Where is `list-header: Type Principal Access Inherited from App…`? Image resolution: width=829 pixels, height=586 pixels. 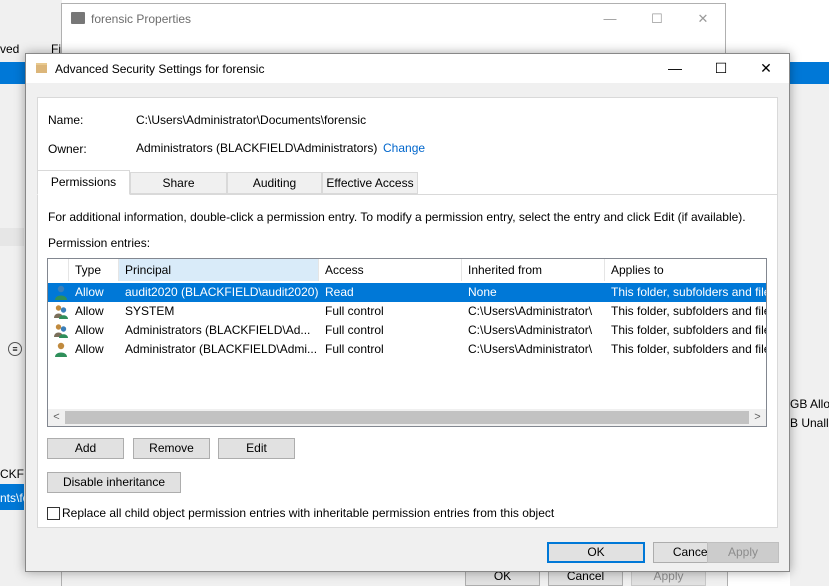 list-header: Type Principal Access Inherited from App… is located at coordinates (407, 270).